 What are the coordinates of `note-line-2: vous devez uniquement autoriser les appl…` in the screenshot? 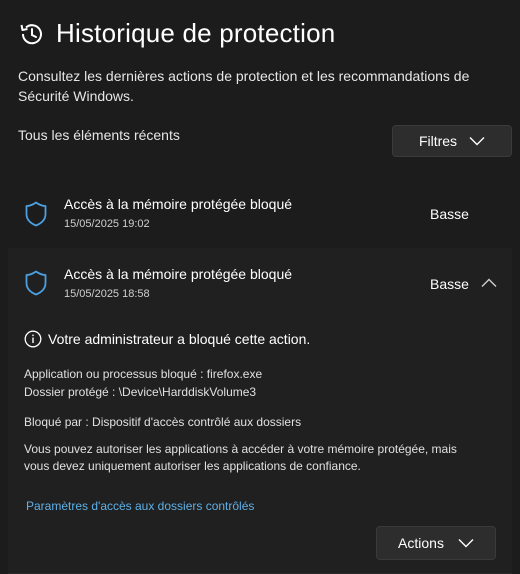 It's located at (192, 466).